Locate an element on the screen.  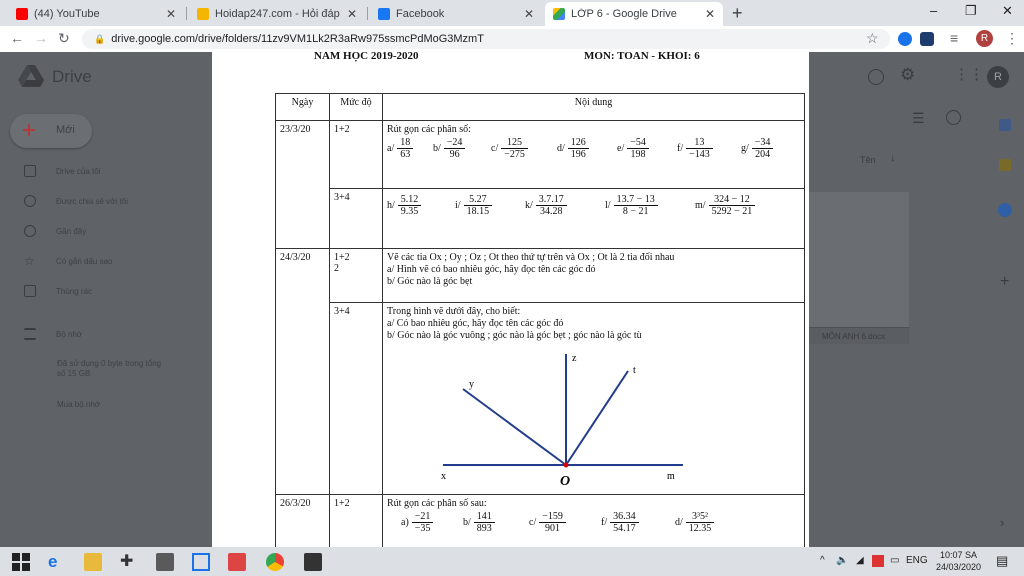
denominator: 901 is located at coordinates (553, 528).